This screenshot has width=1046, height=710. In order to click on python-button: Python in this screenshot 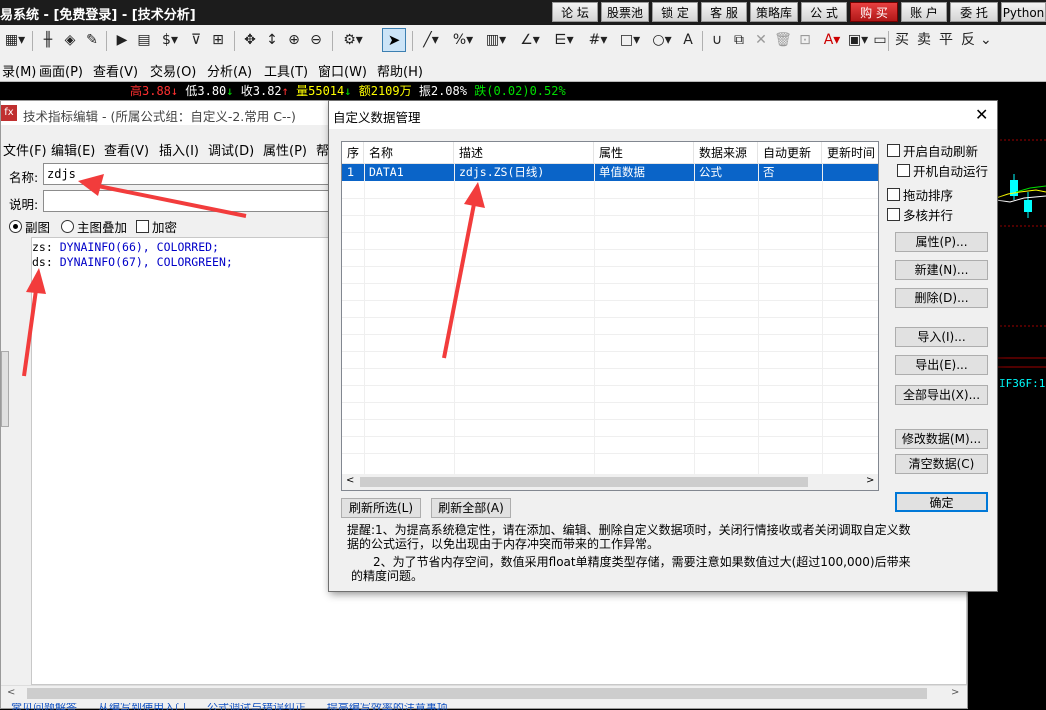, I will do `click(1023, 12)`.